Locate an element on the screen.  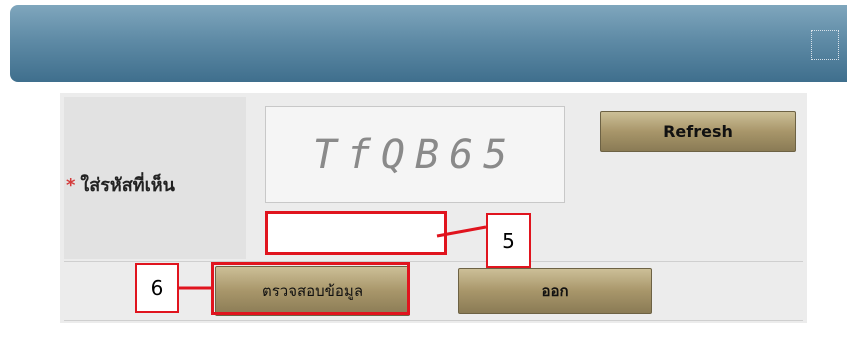
callout-5: 5 is located at coordinates (508, 240).